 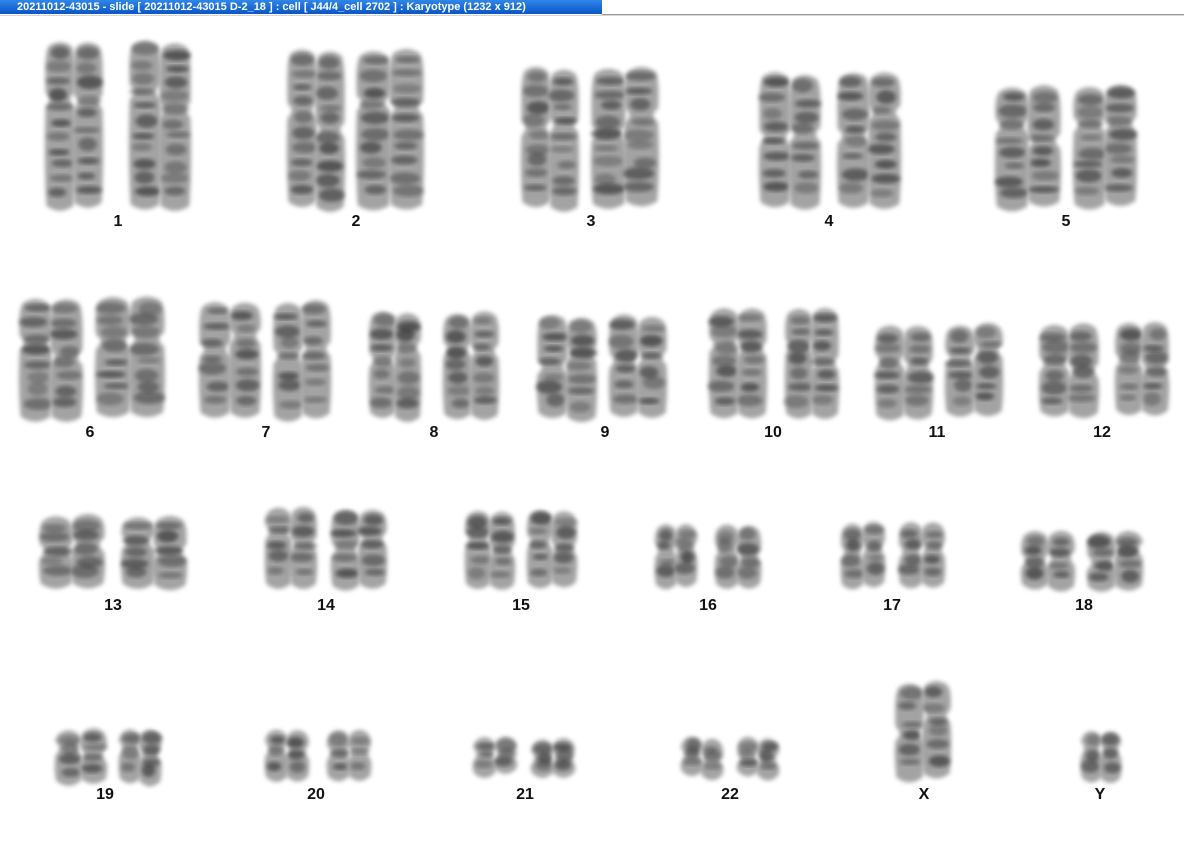 What do you see at coordinates (1100, 794) in the screenshot?
I see `chromosome-label-Y: Y` at bounding box center [1100, 794].